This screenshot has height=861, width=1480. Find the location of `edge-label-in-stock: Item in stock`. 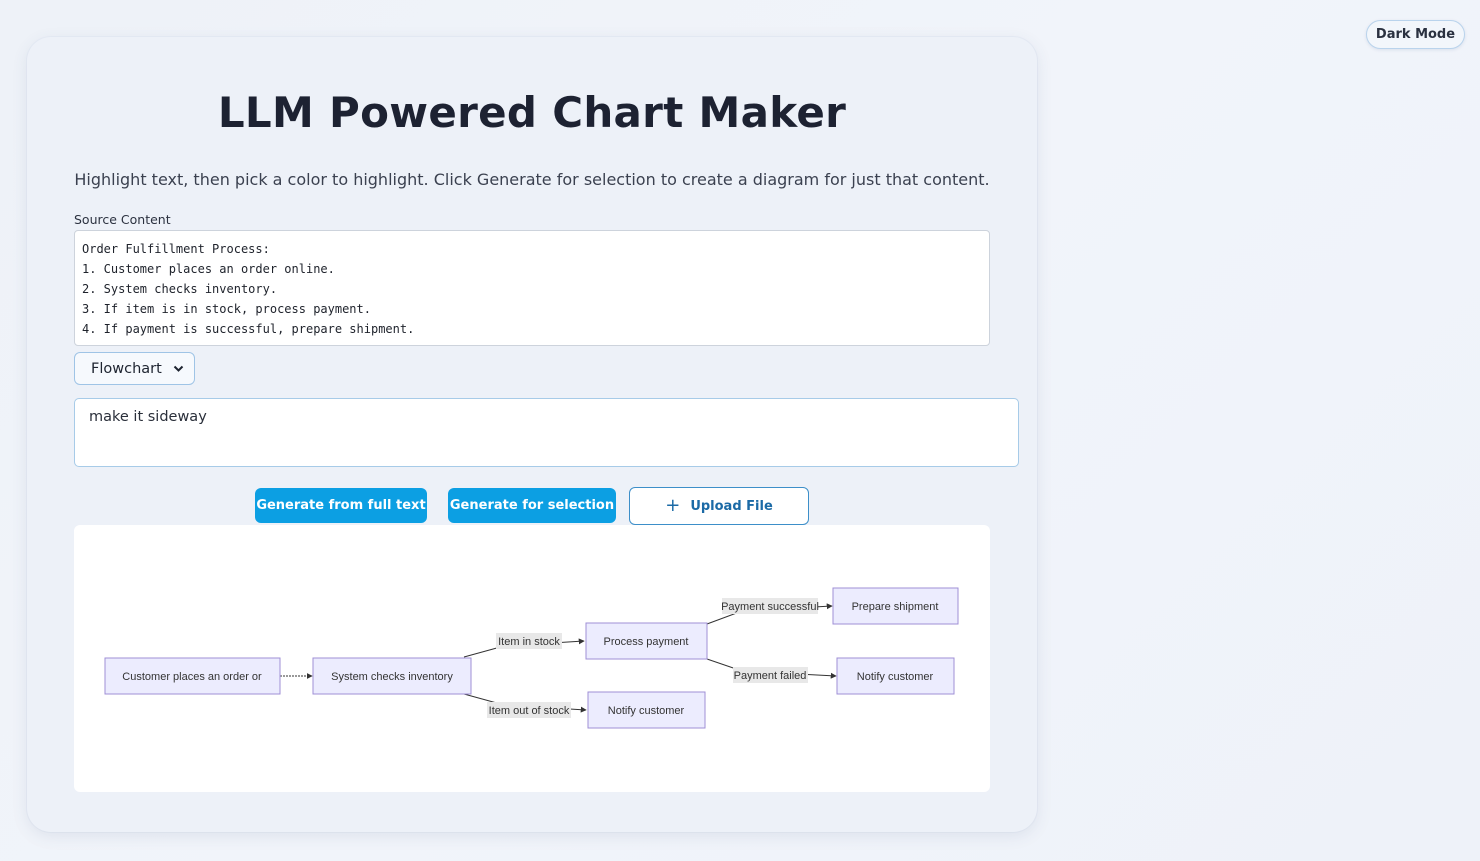

edge-label-in-stock: Item in stock is located at coordinates (529, 641).